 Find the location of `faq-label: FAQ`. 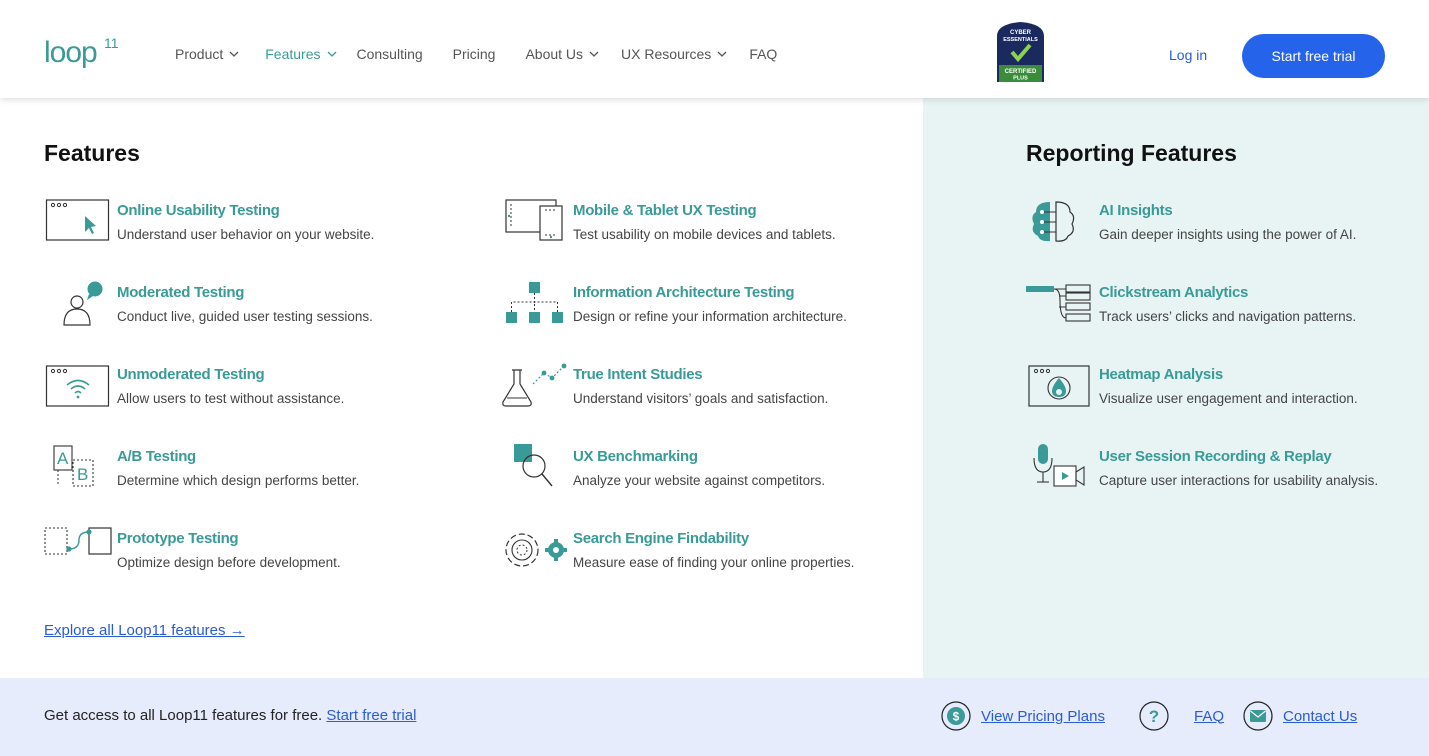

faq-label: FAQ is located at coordinates (1209, 716).